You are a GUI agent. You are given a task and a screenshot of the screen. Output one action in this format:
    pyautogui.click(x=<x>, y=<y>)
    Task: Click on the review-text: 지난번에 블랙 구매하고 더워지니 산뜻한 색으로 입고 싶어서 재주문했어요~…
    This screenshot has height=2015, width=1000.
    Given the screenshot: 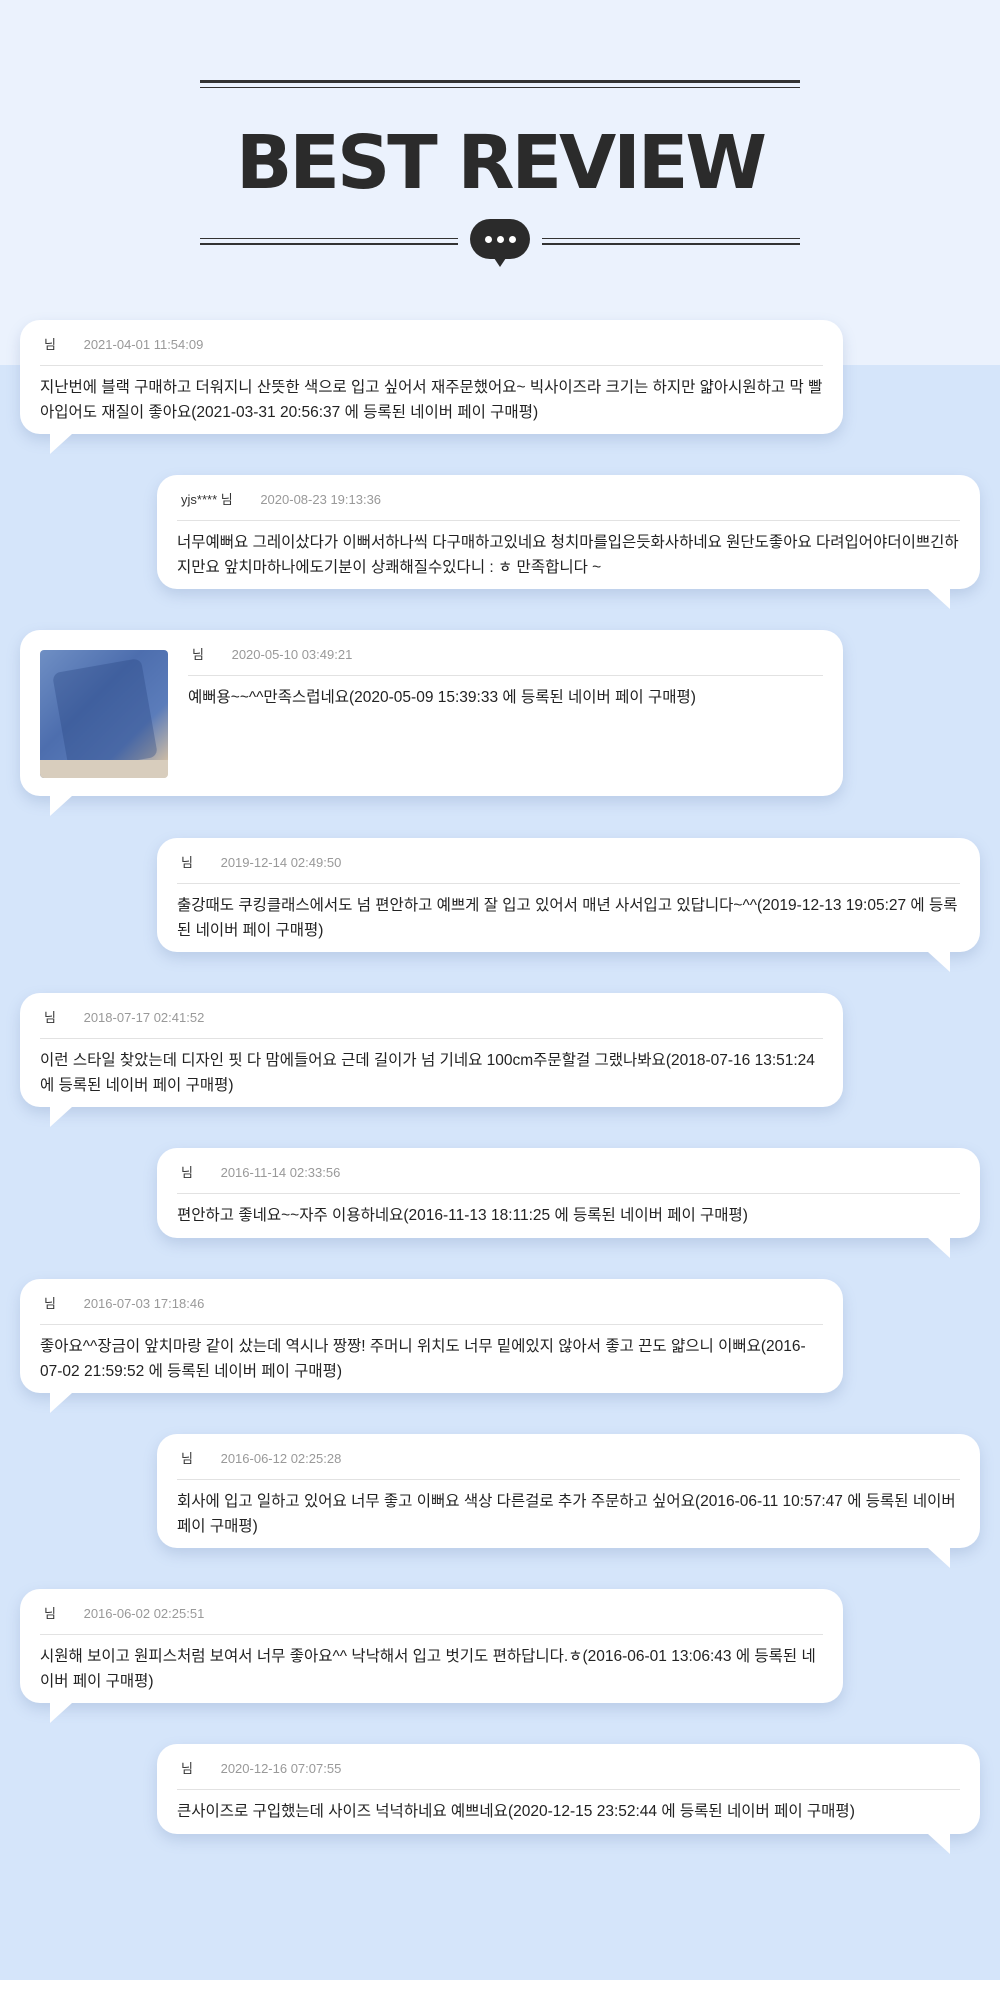 What is the action you would take?
    pyautogui.click(x=431, y=400)
    